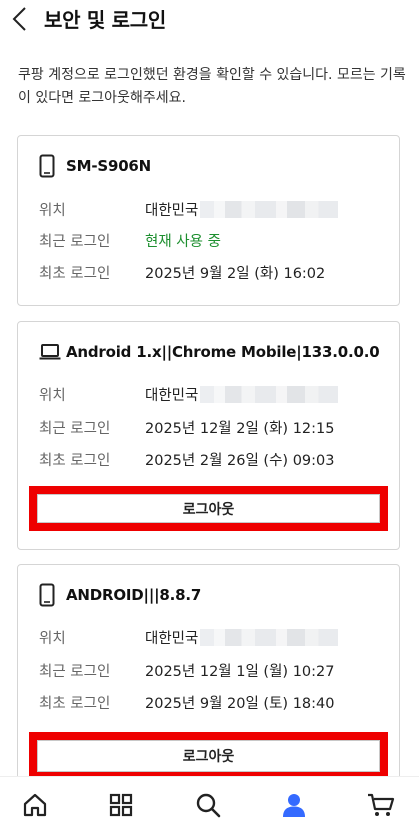 This screenshot has width=419, height=831. I want to click on first-login-row: 최초 로그인 2025년 9월 2일 (화) 16:02, so click(182, 272).